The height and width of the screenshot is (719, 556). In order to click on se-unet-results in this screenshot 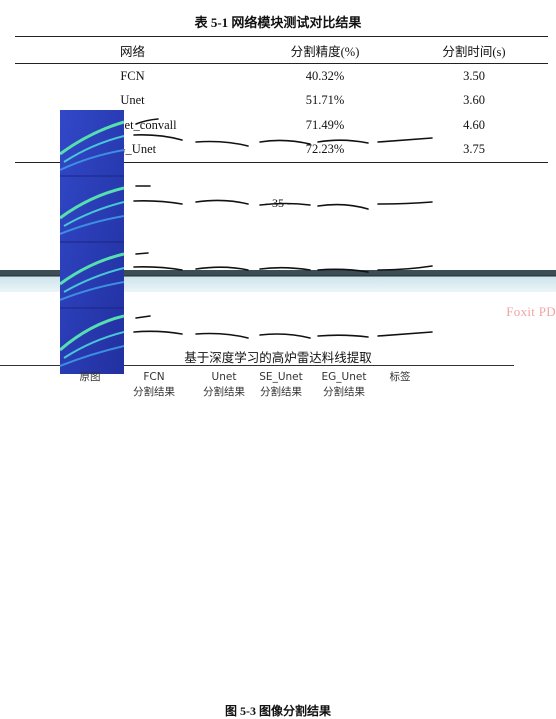, I will do `click(285, 239)`.